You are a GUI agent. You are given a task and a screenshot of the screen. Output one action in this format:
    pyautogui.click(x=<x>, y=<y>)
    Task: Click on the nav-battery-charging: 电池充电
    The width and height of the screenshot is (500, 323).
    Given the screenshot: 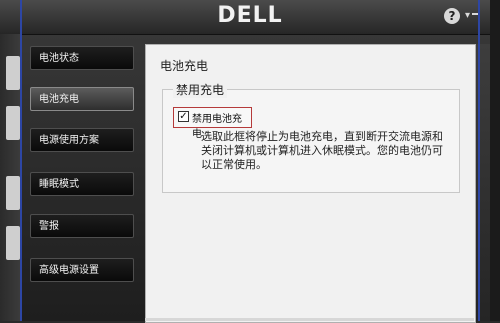 What is the action you would take?
    pyautogui.click(x=82, y=99)
    